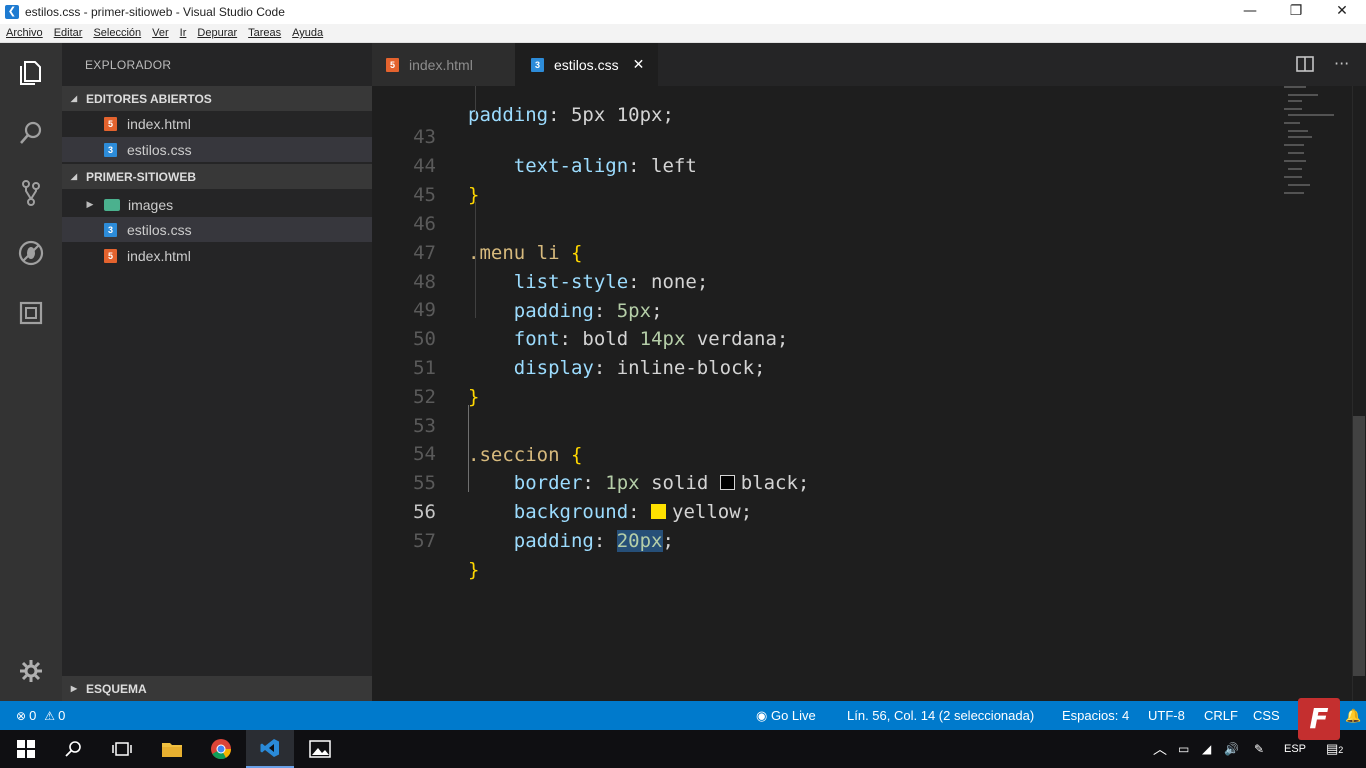  Describe the element at coordinates (762, 716) in the screenshot. I see `broadcast-icon: ◉` at that location.